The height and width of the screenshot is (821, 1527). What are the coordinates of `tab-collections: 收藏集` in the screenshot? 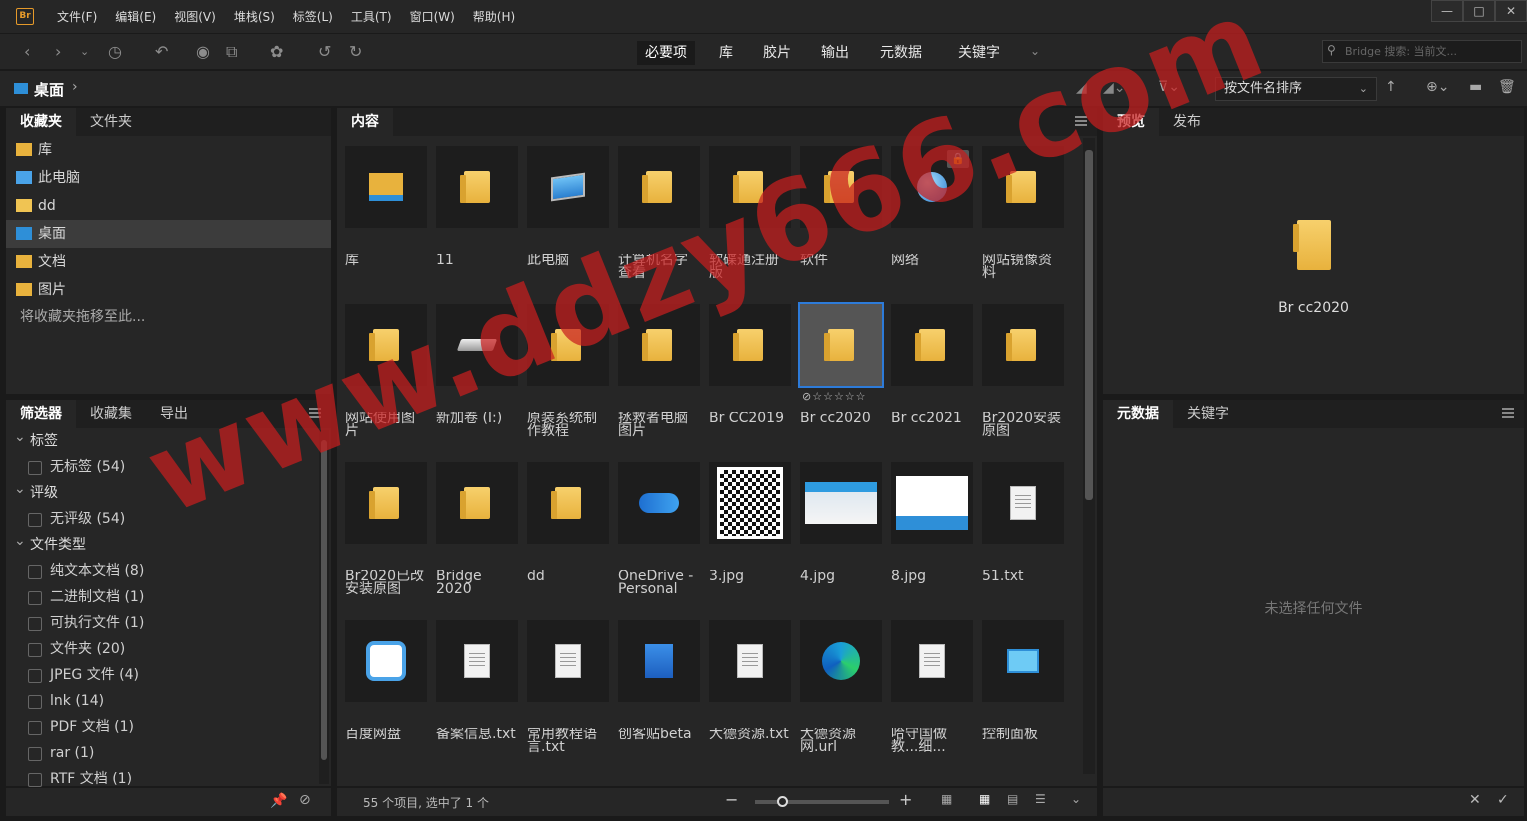 It's located at (111, 414).